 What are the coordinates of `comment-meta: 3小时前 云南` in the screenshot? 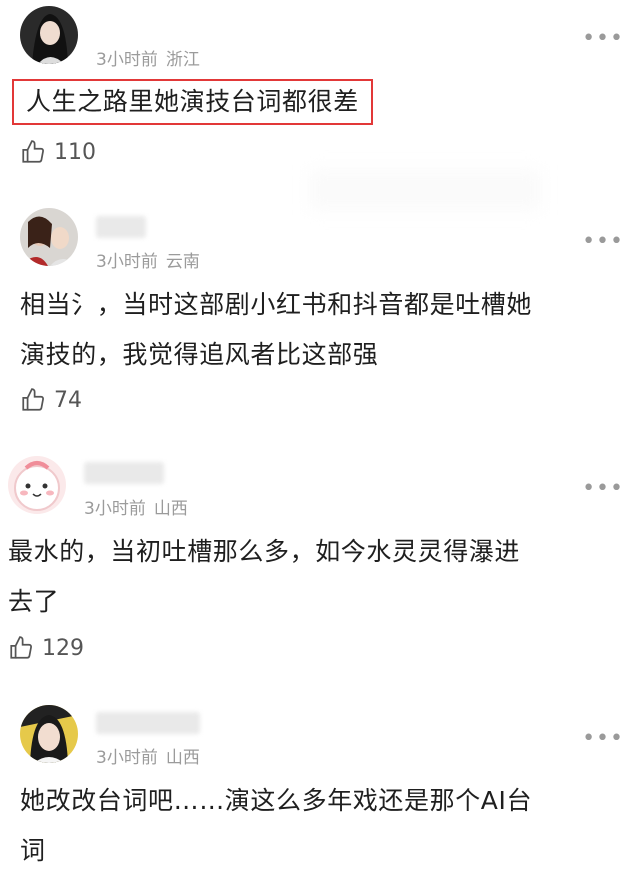 It's located at (148, 259).